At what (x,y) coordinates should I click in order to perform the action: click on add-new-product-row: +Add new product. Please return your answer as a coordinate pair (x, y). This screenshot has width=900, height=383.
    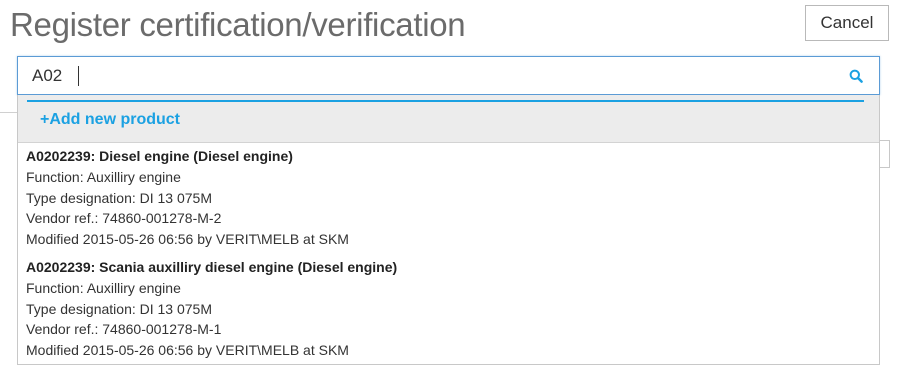
    Looking at the image, I should click on (448, 119).